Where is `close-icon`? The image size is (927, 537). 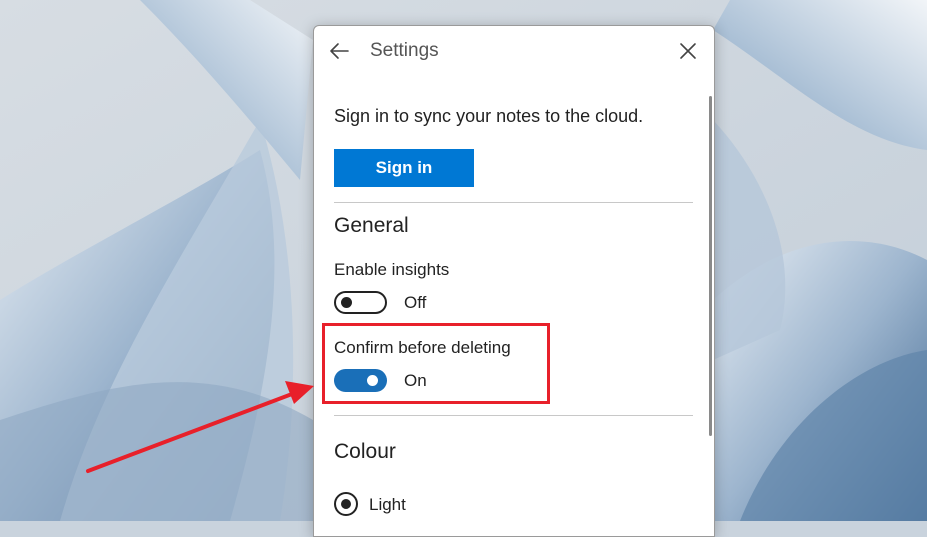 close-icon is located at coordinates (688, 51).